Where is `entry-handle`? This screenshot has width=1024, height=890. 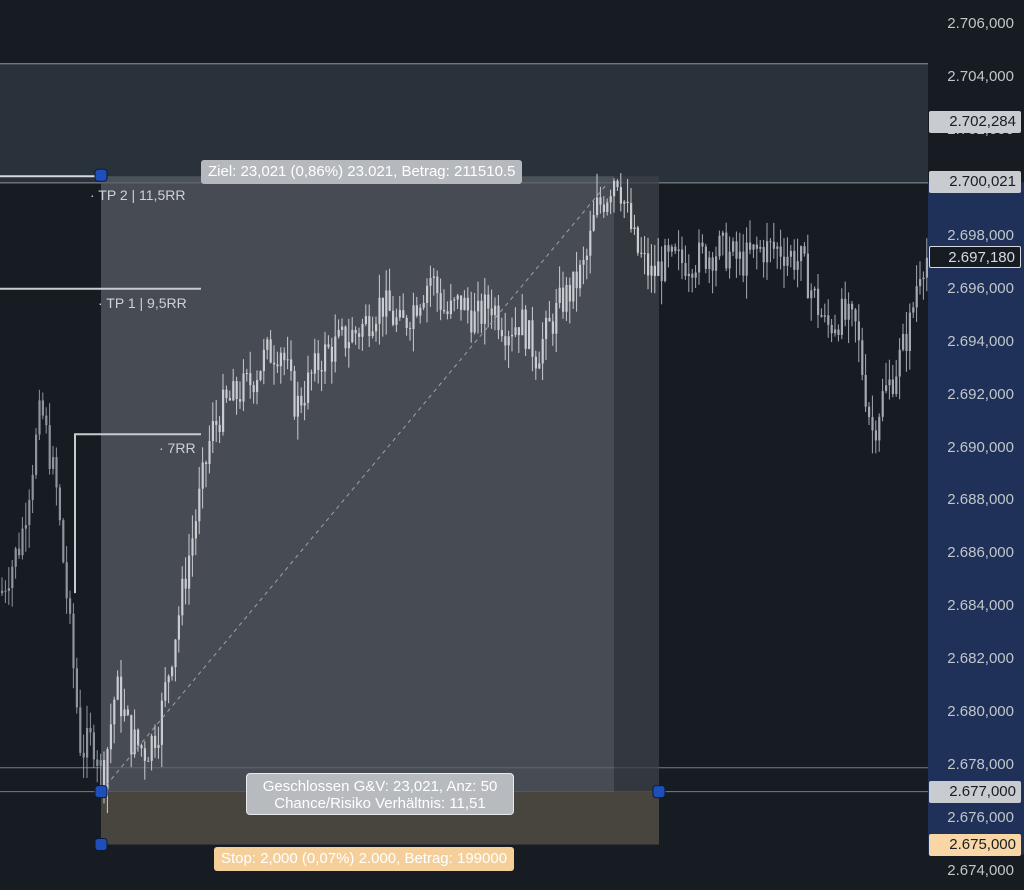 entry-handle is located at coordinates (101, 792).